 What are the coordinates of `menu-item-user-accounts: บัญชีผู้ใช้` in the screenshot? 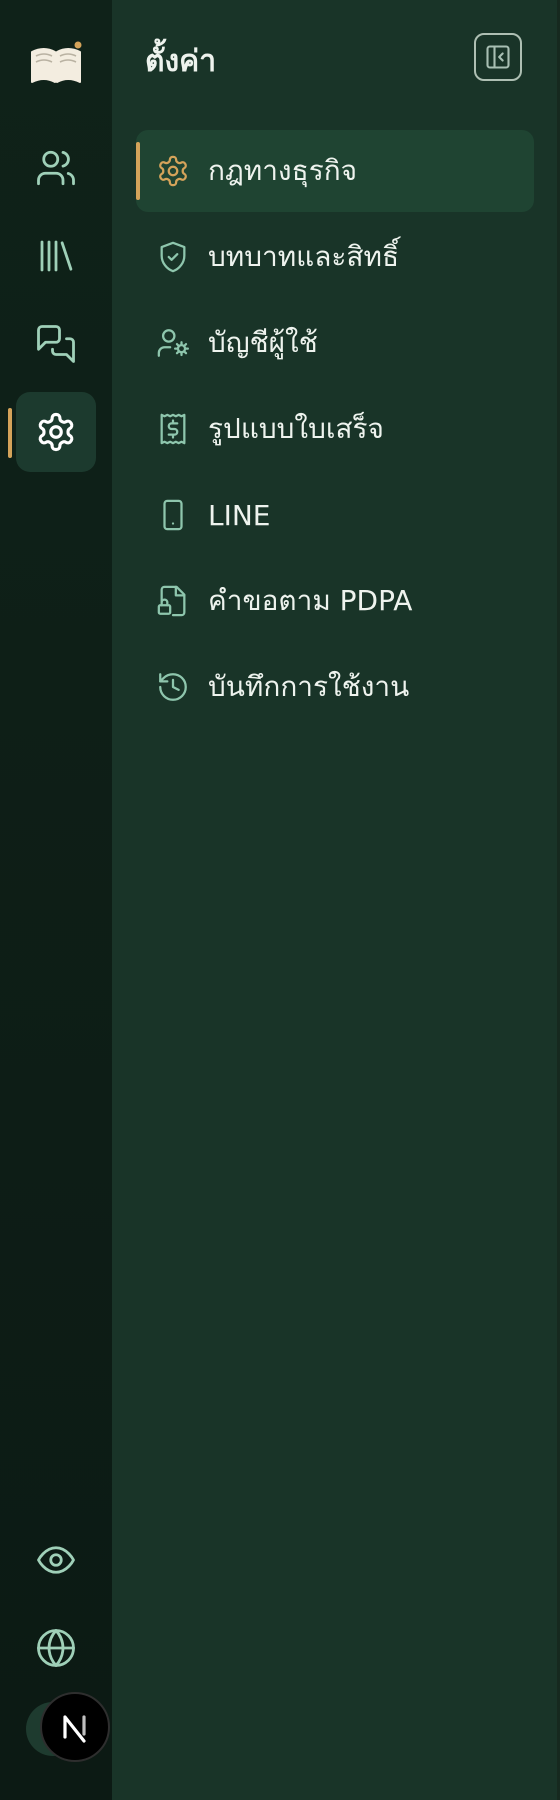 It's located at (335, 343).